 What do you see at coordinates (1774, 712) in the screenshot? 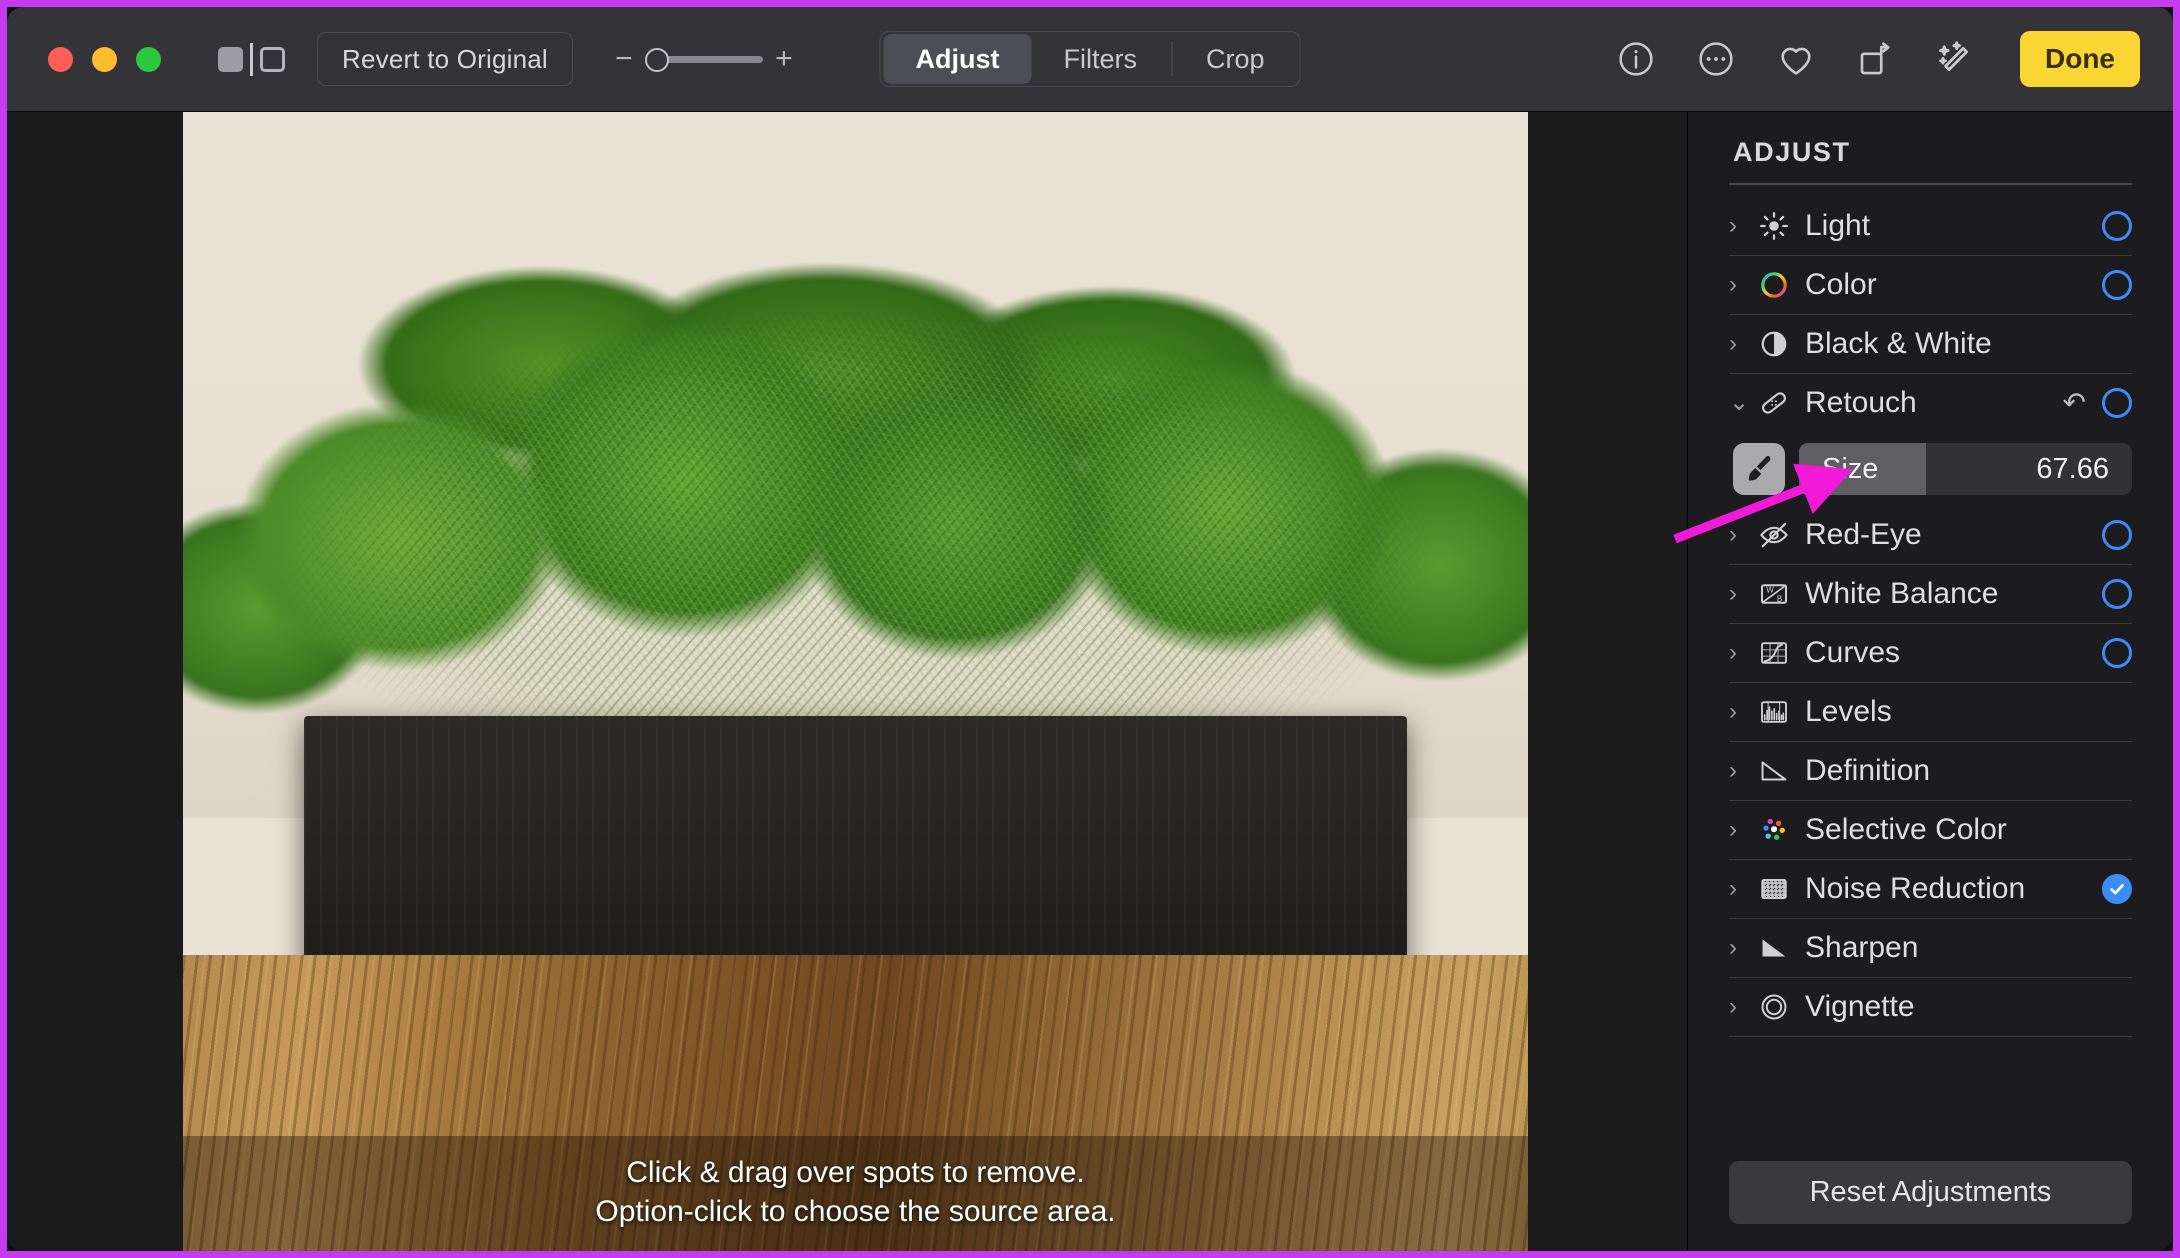
I see `levels-icon` at bounding box center [1774, 712].